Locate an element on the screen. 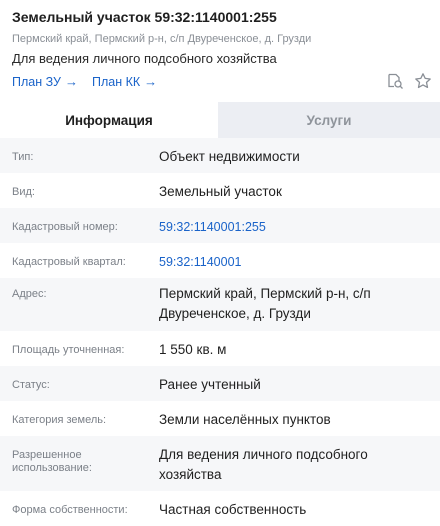 The width and height of the screenshot is (440, 526). row-label: Форма собственности: is located at coordinates (70, 510).